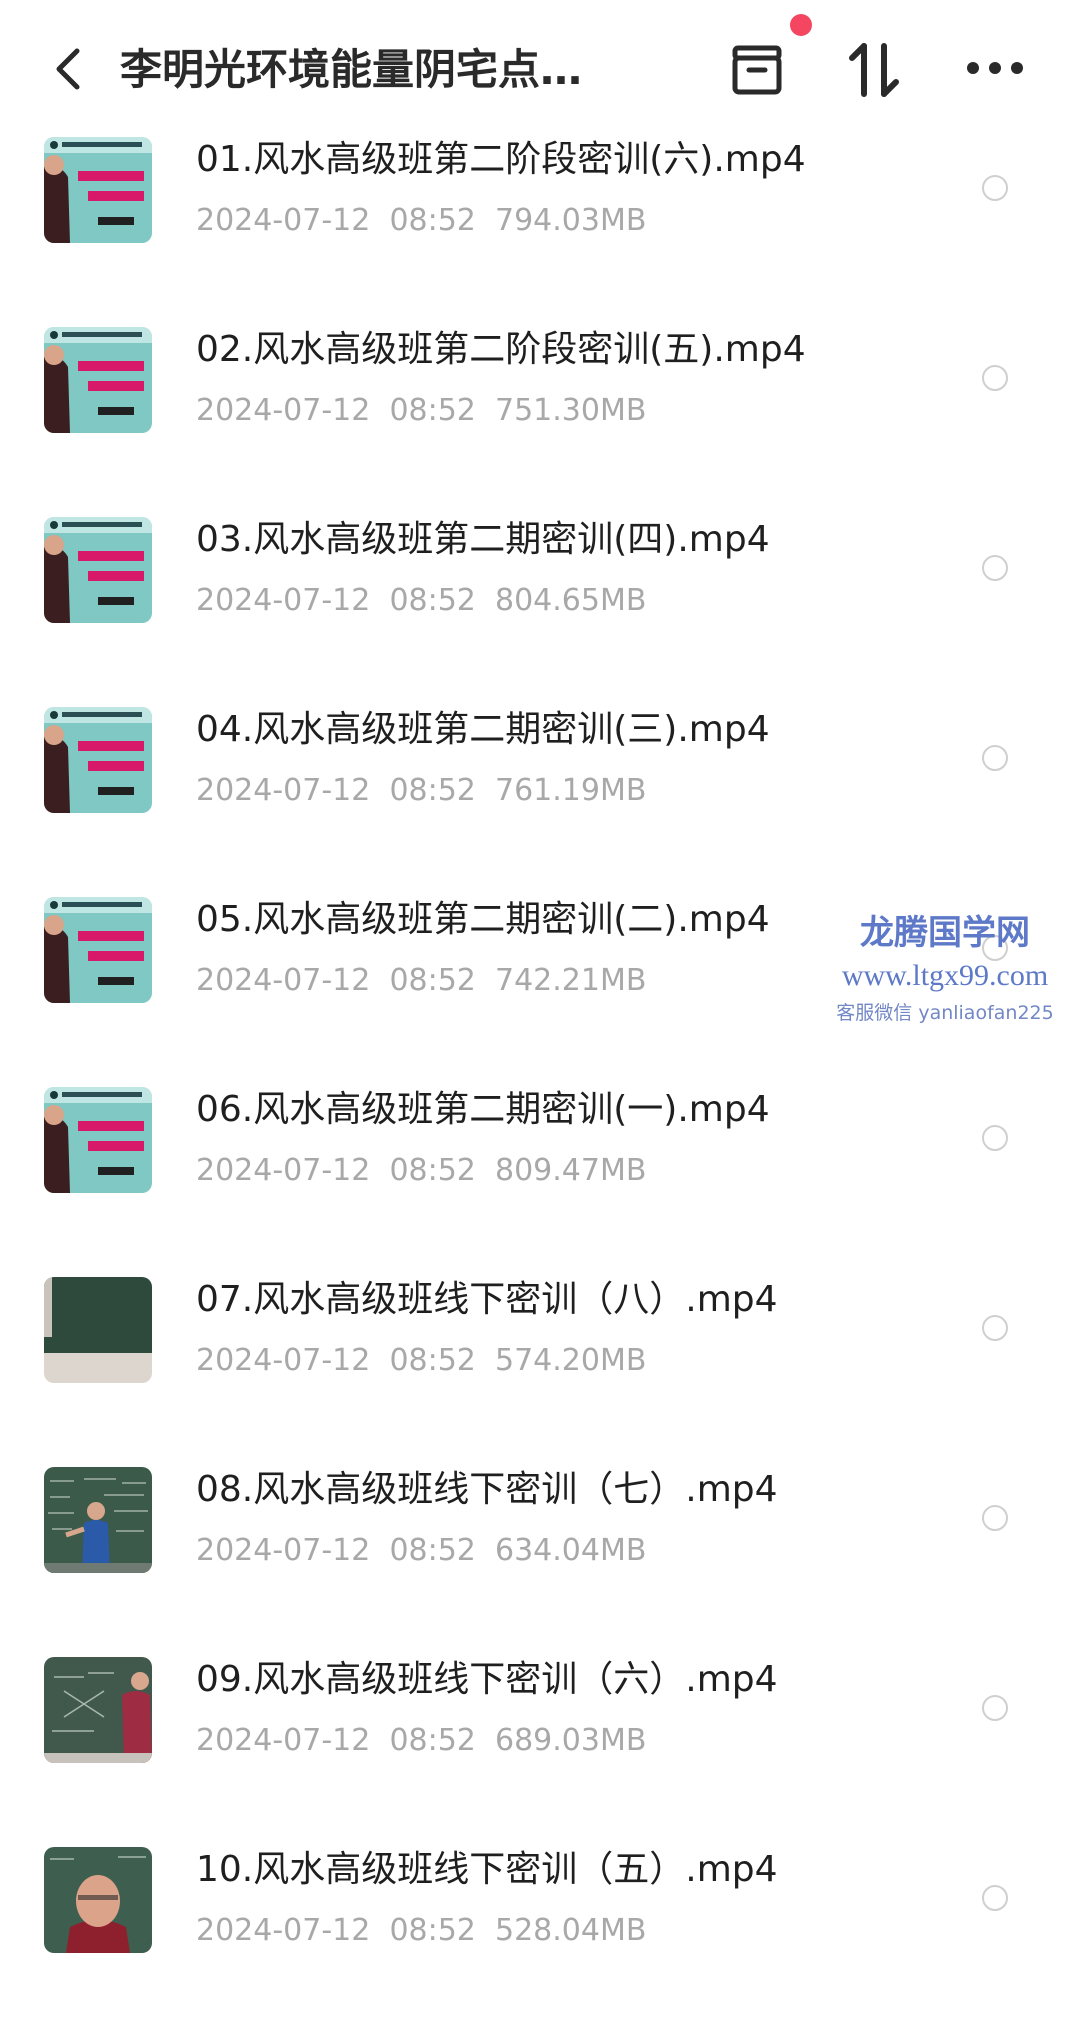  What do you see at coordinates (570, 1930) in the screenshot?
I see `file-size: 528.04MB` at bounding box center [570, 1930].